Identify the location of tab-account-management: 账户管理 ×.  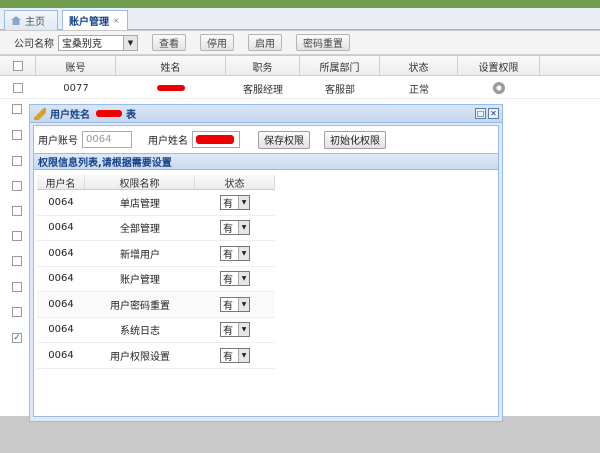
(95, 20).